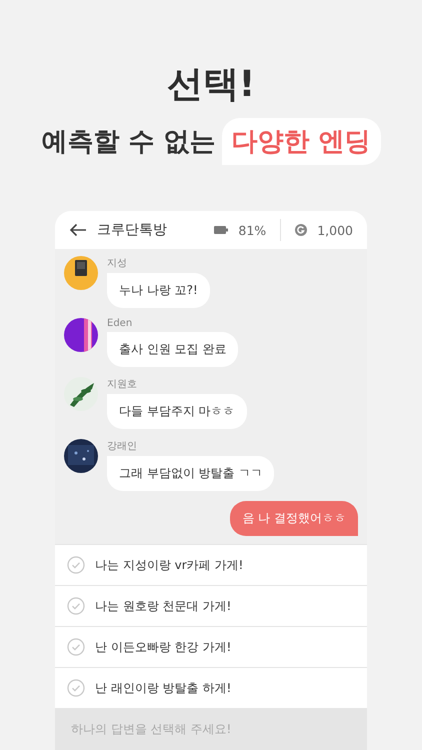 The width and height of the screenshot is (422, 750). I want to click on answer-option: 나는 원호랑 천문대 가게!, so click(211, 605).